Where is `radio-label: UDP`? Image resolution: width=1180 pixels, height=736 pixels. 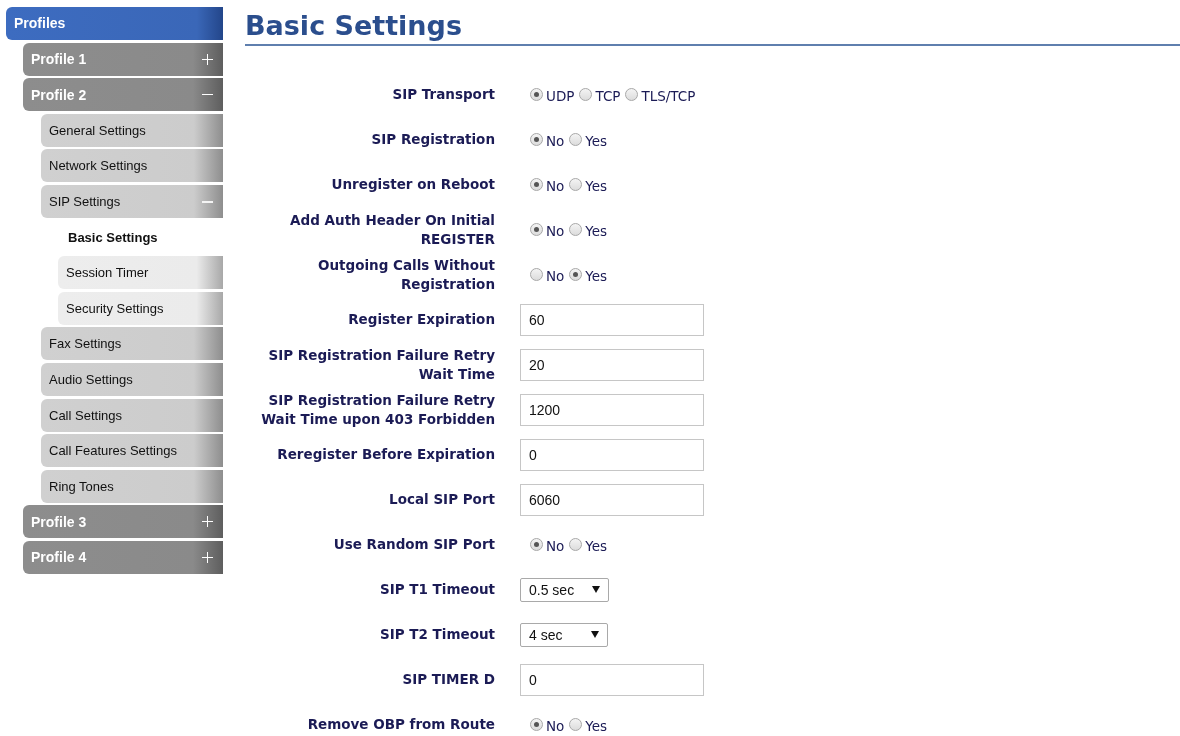
radio-label: UDP is located at coordinates (560, 96).